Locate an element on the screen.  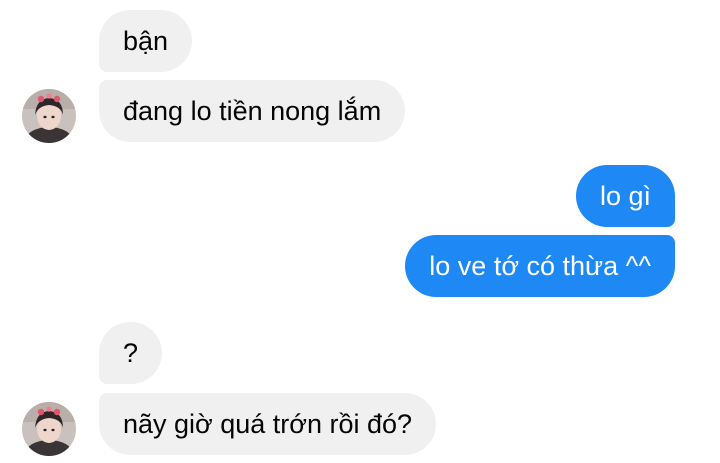
message-text: ? is located at coordinates (131, 352).